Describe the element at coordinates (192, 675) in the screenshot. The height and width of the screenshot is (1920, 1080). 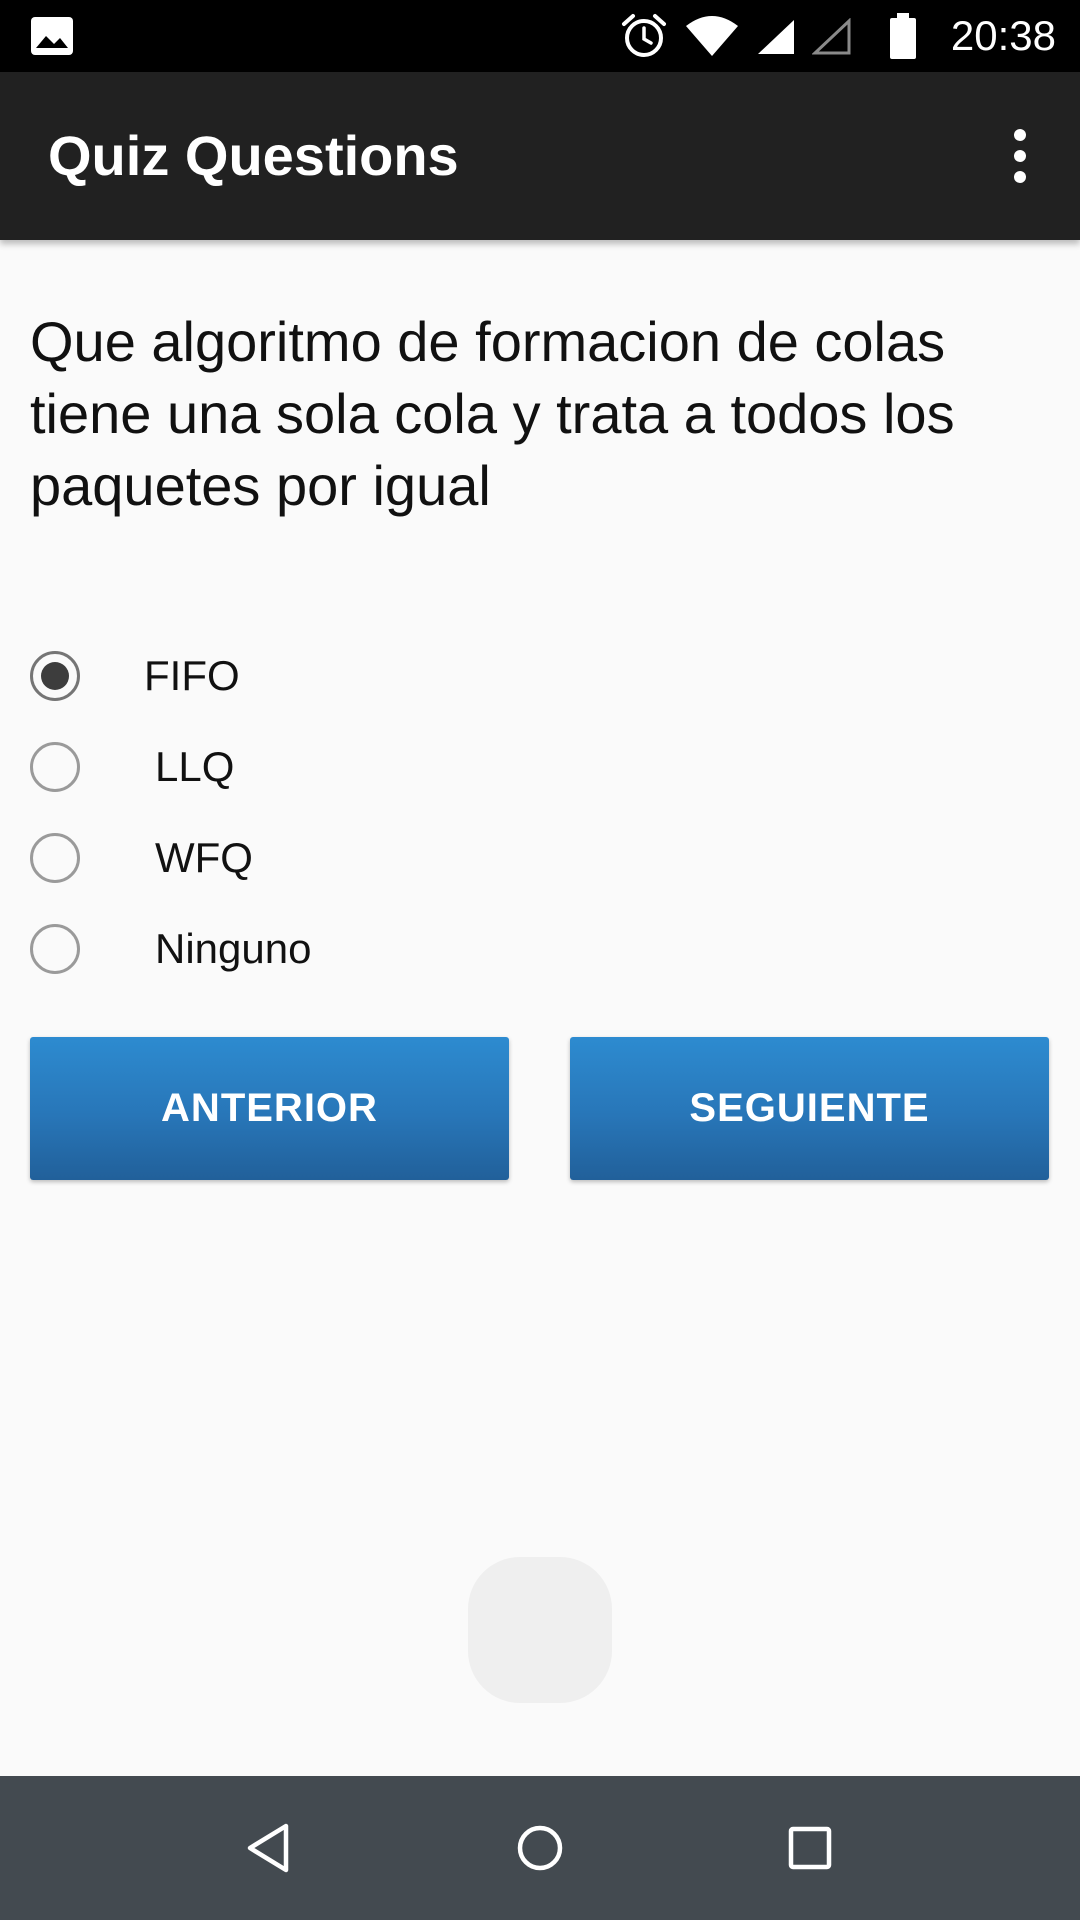
I see `option-label: FIFO` at that location.